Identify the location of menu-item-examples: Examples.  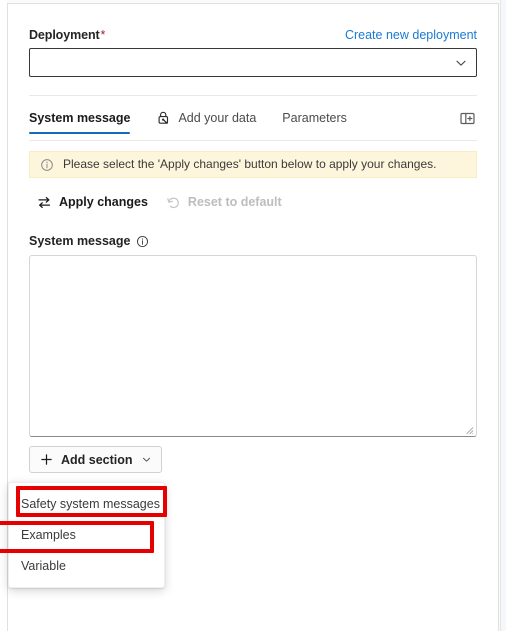
(86, 534).